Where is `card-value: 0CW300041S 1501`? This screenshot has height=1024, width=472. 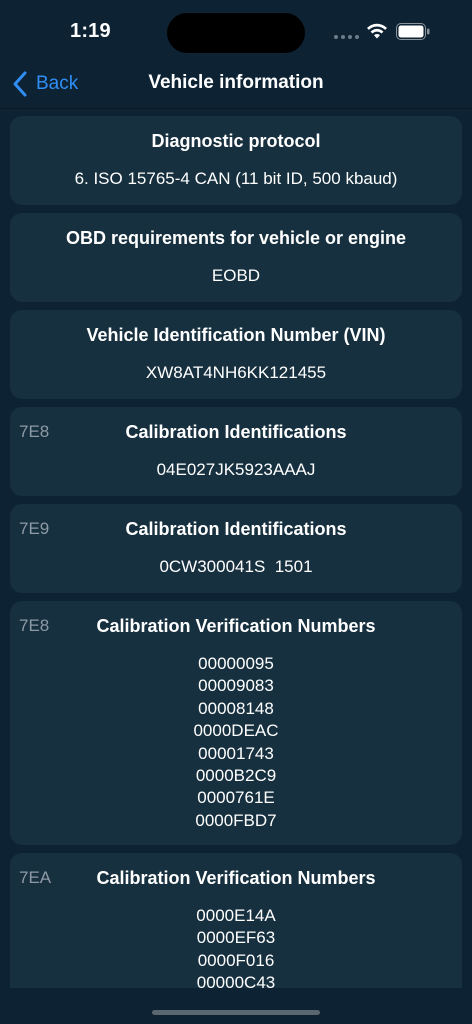 card-value: 0CW300041S 1501 is located at coordinates (236, 566).